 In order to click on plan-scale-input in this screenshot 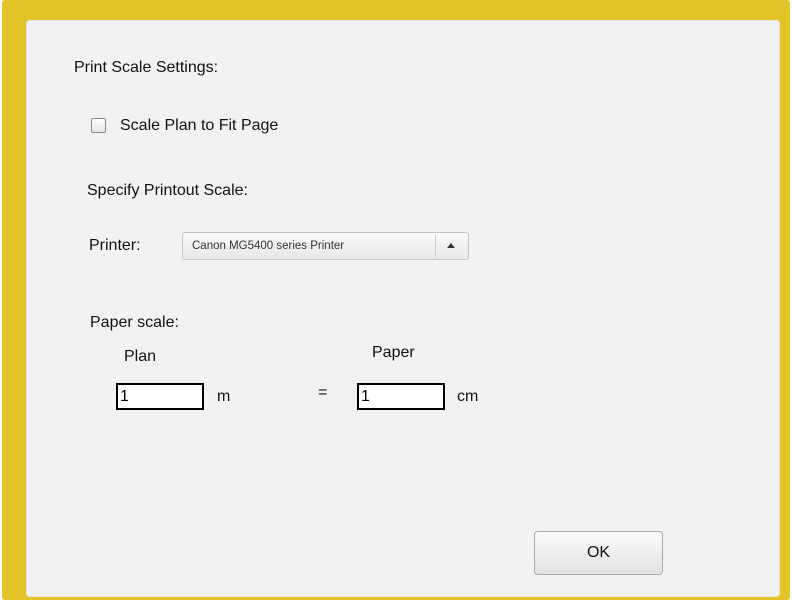, I will do `click(160, 396)`.